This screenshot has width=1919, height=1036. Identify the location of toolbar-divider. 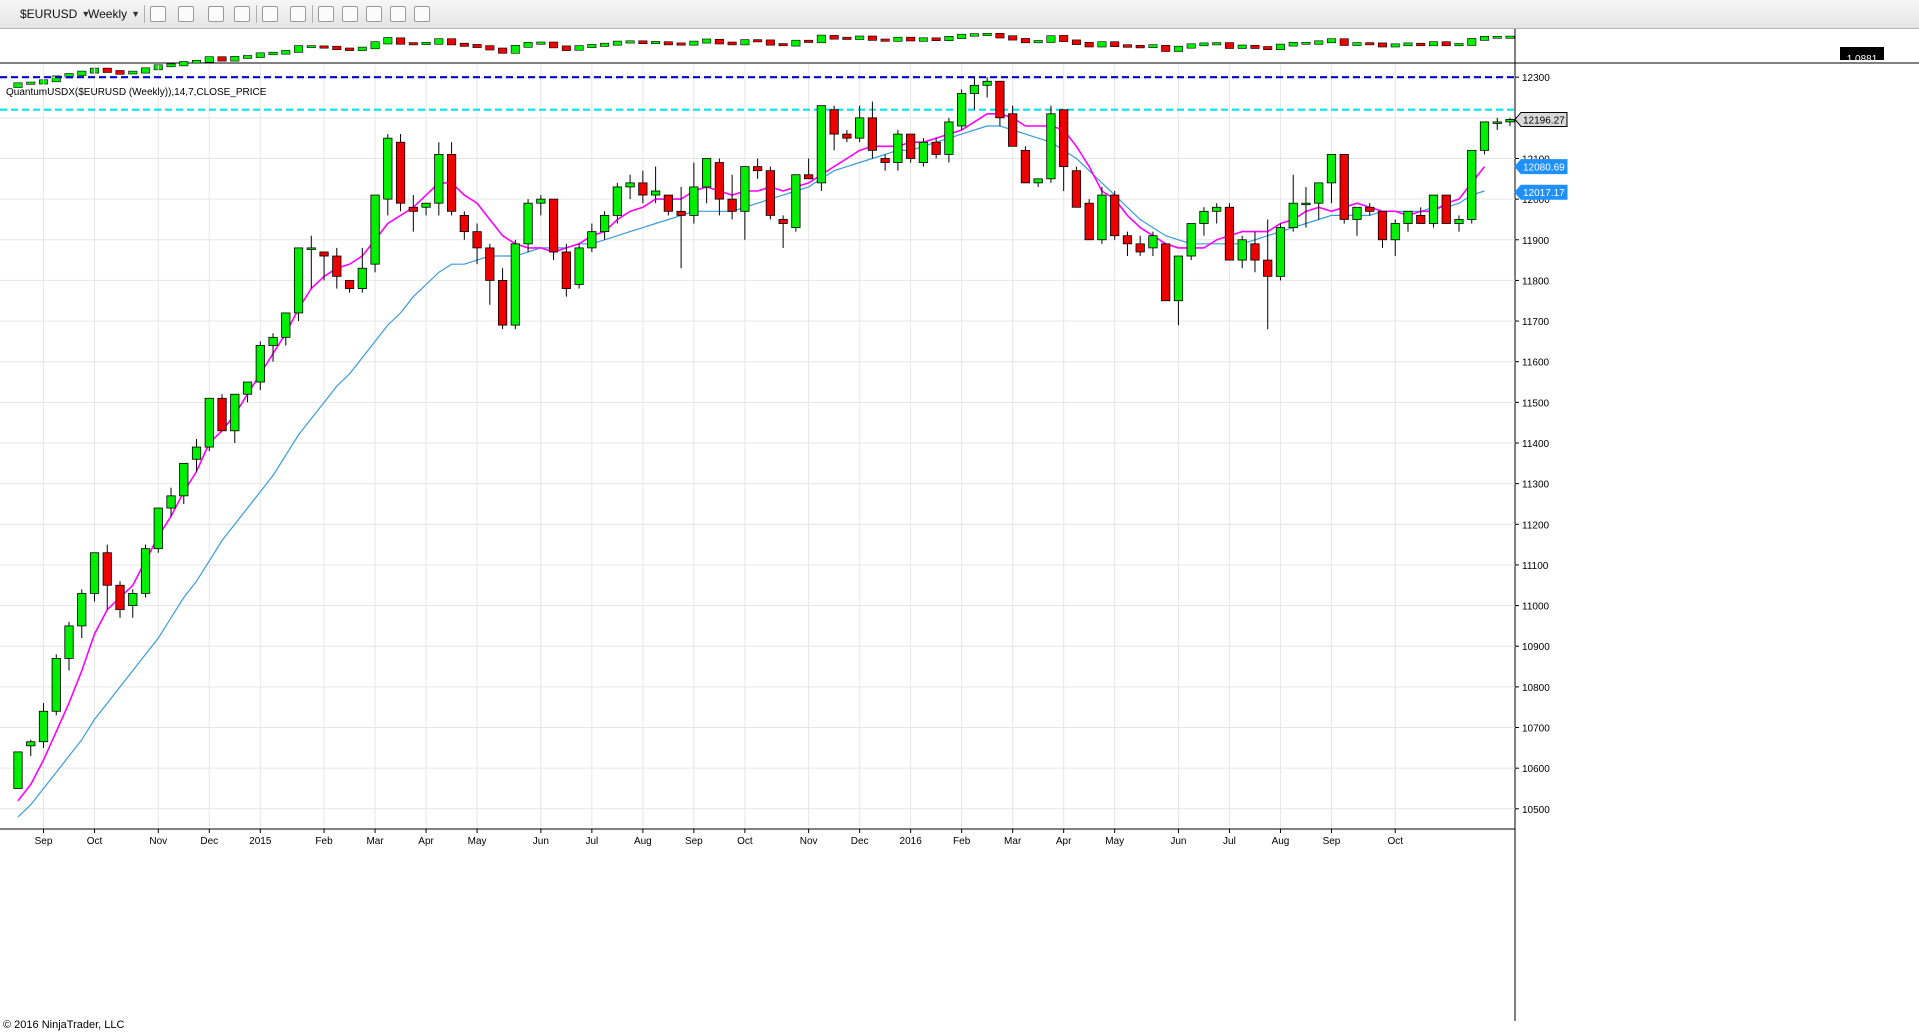
(312, 14).